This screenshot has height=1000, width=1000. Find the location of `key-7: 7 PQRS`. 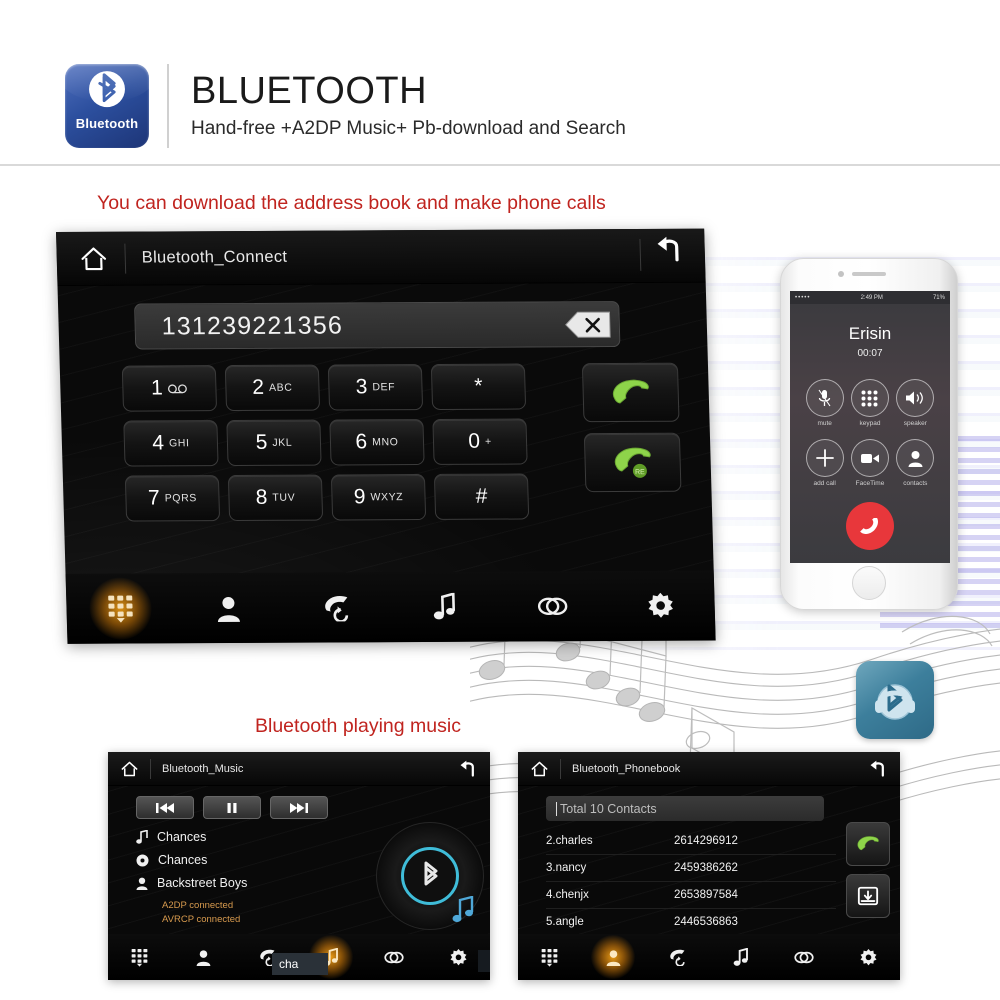

key-7: 7 PQRS is located at coordinates (172, 498).